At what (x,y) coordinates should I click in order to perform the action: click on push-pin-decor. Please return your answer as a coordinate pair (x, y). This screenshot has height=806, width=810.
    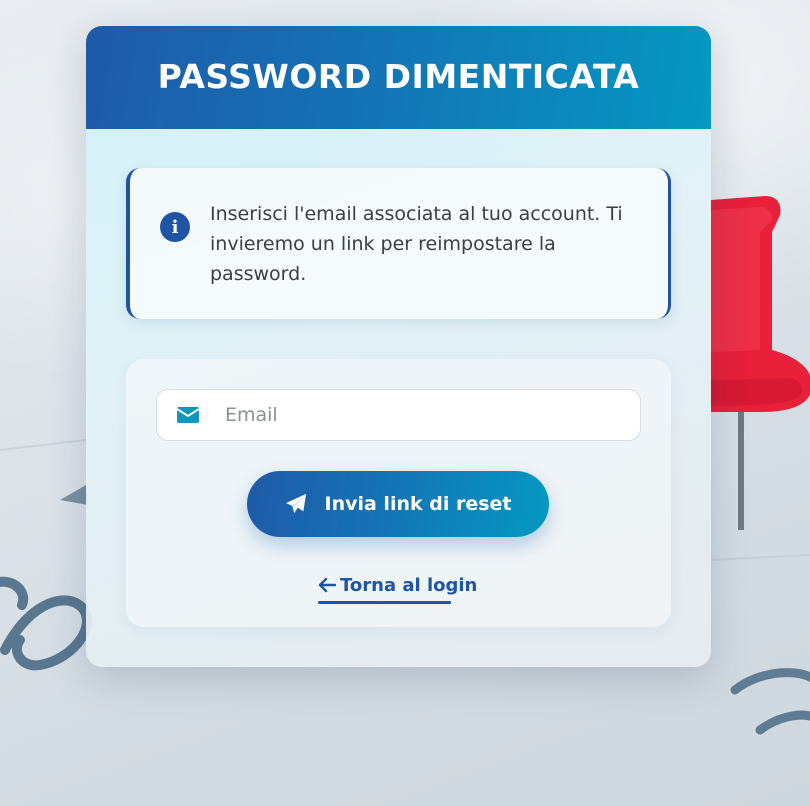
    Looking at the image, I should click on (760, 363).